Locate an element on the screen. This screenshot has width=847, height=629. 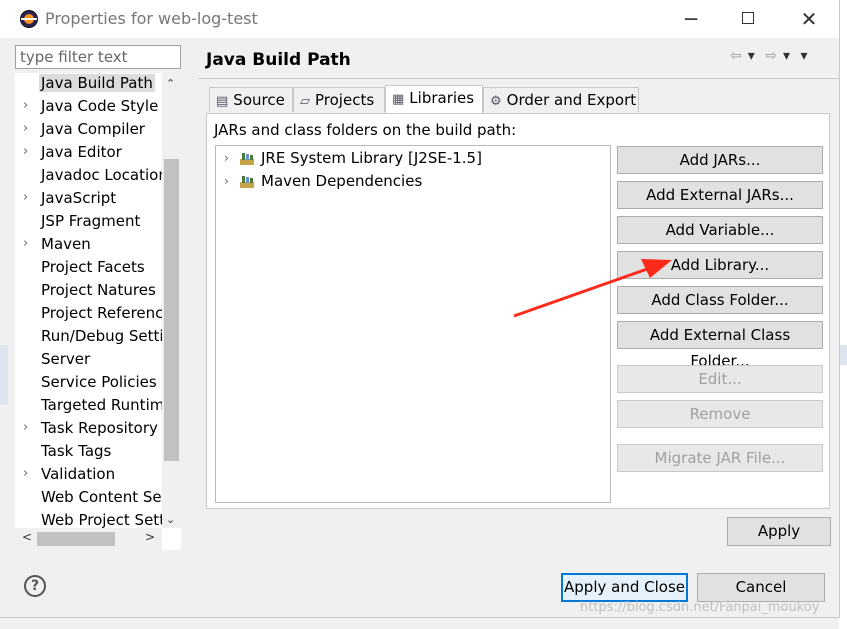
tab-projects: ▱ Projects is located at coordinates (339, 99).